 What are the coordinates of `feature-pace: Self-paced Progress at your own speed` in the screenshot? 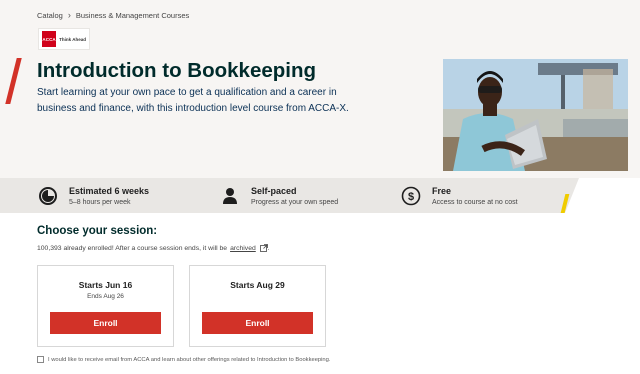 It's located at (278, 195).